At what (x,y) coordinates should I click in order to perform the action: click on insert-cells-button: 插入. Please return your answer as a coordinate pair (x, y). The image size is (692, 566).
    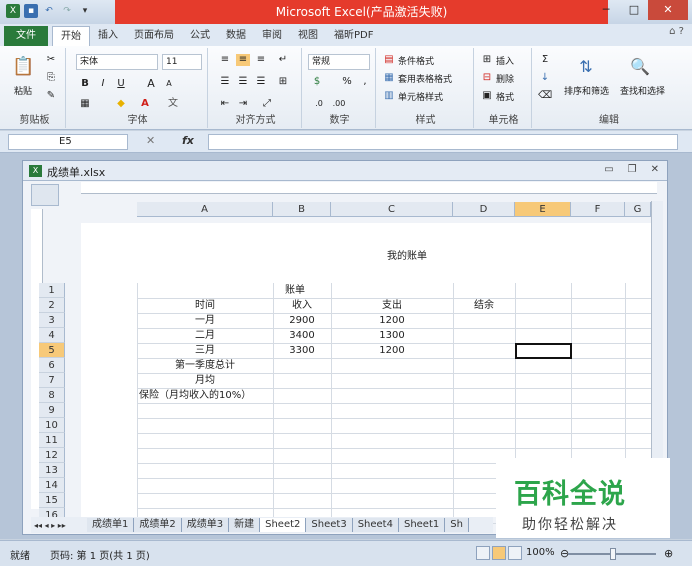
    Looking at the image, I should click on (505, 60).